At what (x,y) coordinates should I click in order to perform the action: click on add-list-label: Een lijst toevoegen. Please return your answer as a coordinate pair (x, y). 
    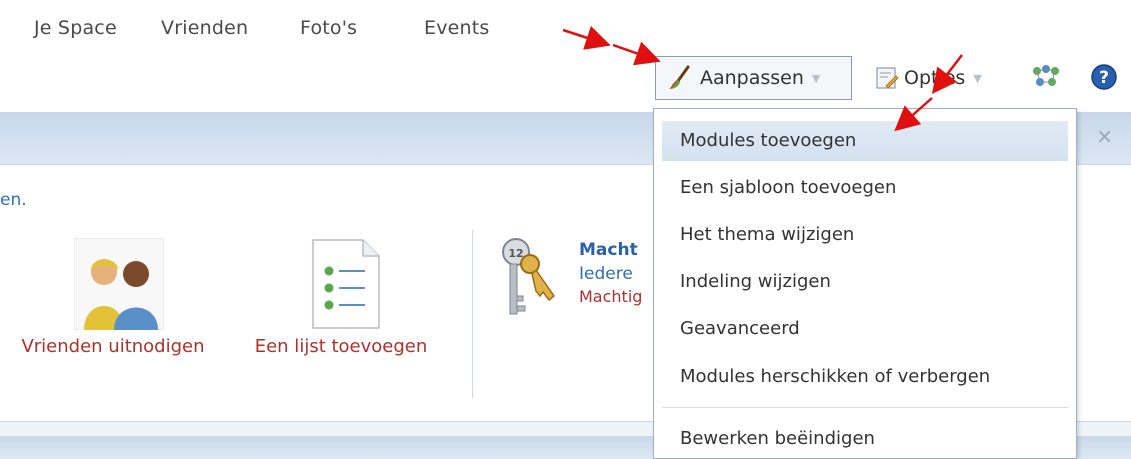
    Looking at the image, I should click on (341, 346).